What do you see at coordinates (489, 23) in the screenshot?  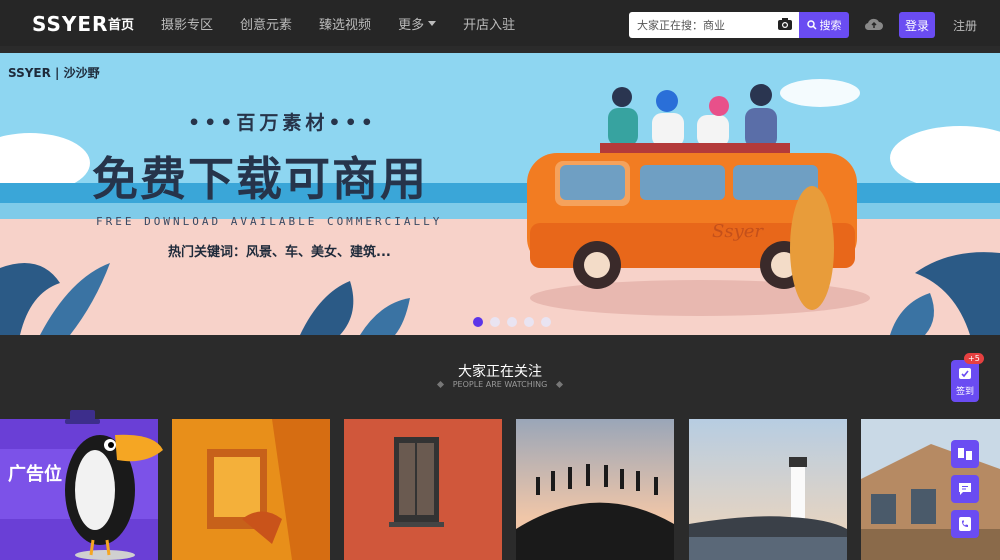 I see `nav-item-open-store: 开店入驻` at bounding box center [489, 23].